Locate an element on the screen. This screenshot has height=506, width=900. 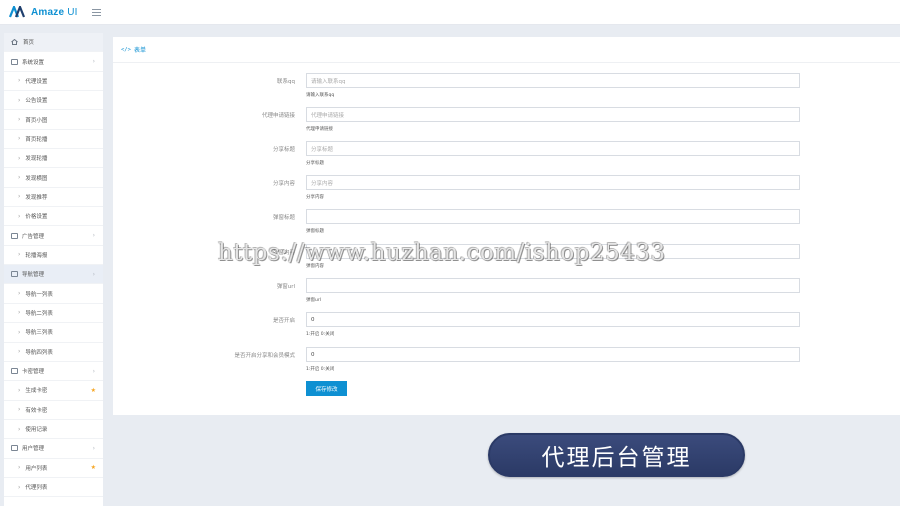
form-hint: 分享标题 is located at coordinates (315, 163).